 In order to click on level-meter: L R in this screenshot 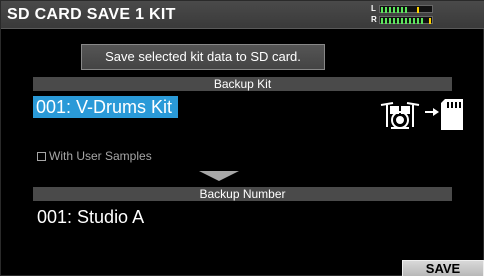, I will do `click(404, 15)`.